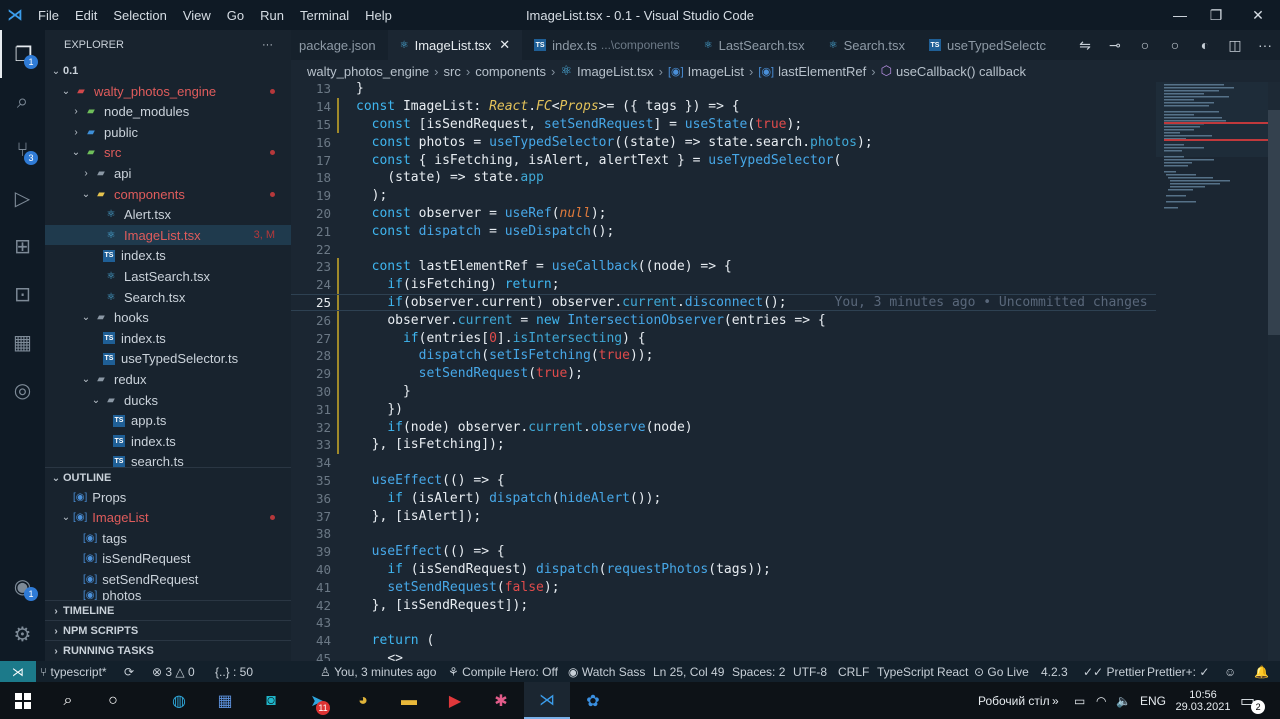 Image resolution: width=1280 pixels, height=719 pixels. I want to click on code-line: 41 setSendRequest(false);, so click(723, 587).